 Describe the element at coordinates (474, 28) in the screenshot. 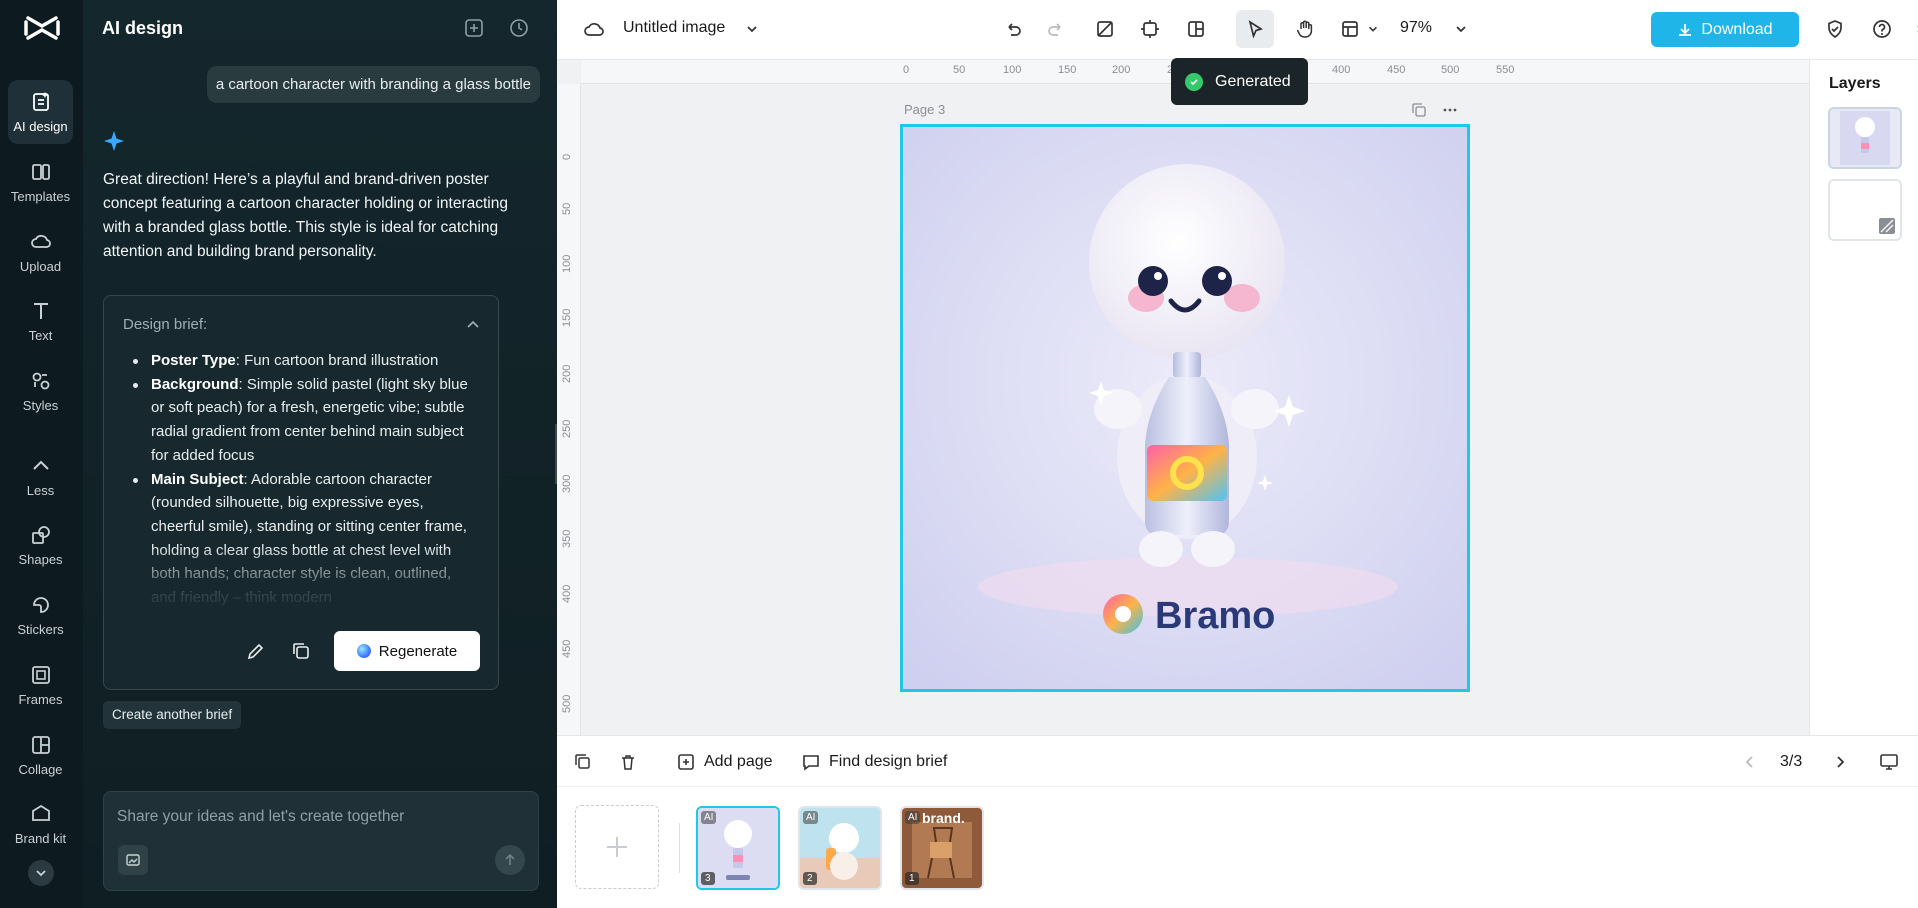

I see `new-chat-icon` at that location.